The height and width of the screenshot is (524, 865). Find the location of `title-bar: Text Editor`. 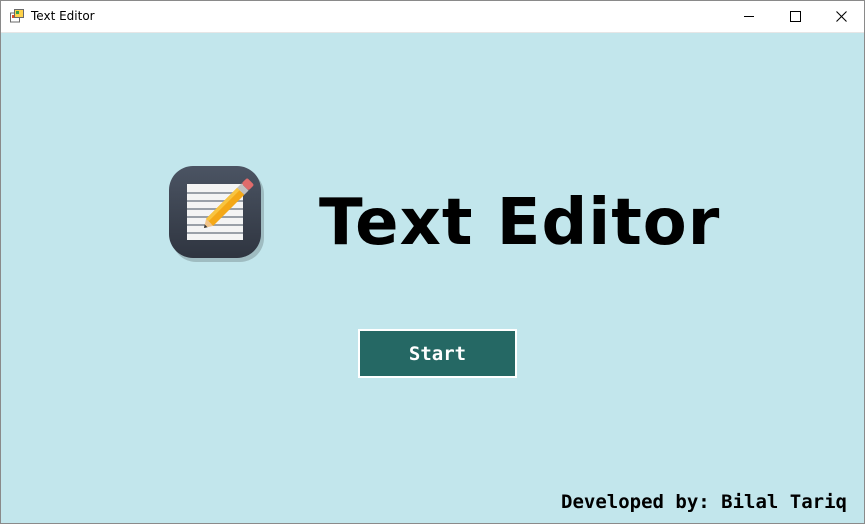

title-bar: Text Editor is located at coordinates (432, 17).